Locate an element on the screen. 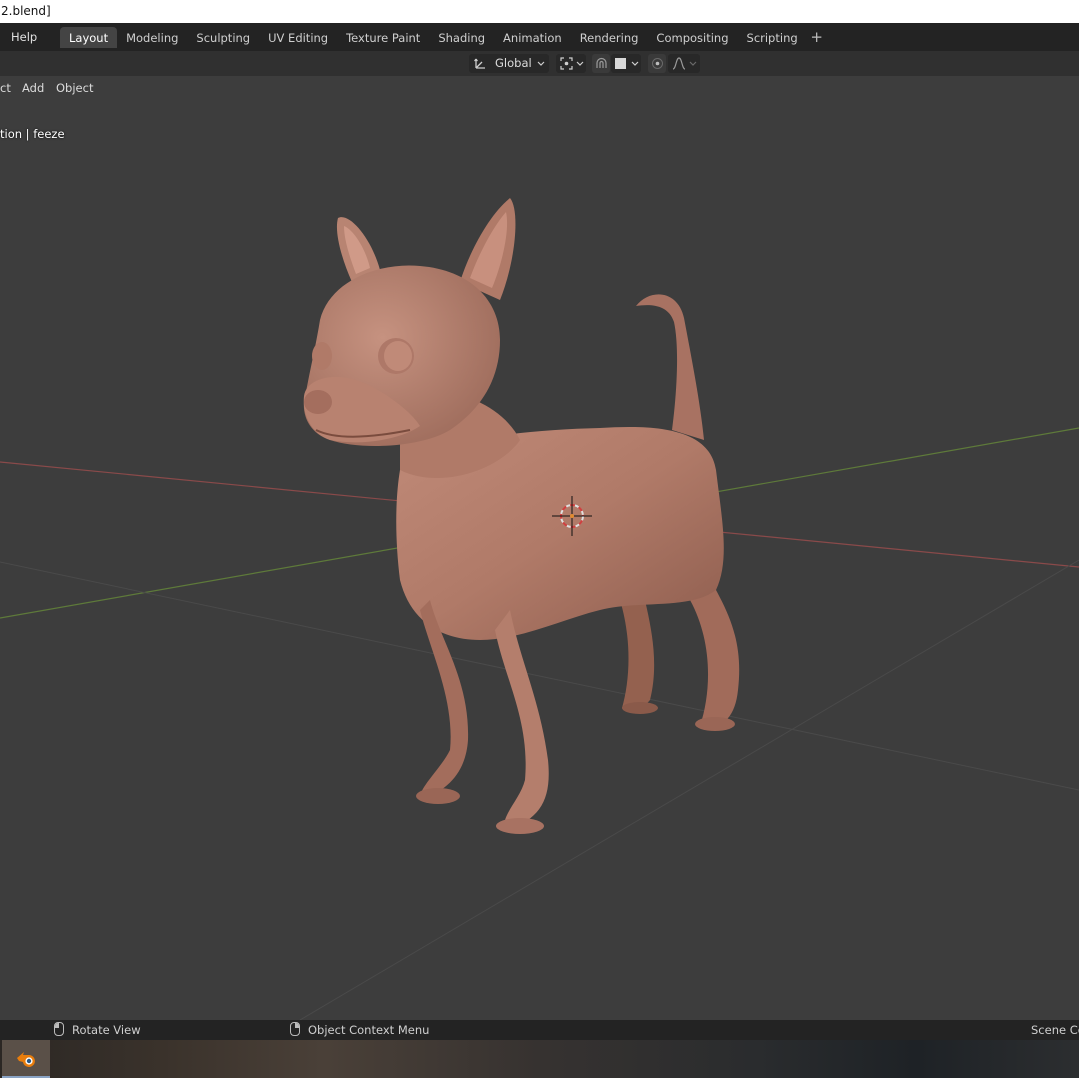 This screenshot has height=1078, width=1079. snap-target-dropdown is located at coordinates (626, 63).